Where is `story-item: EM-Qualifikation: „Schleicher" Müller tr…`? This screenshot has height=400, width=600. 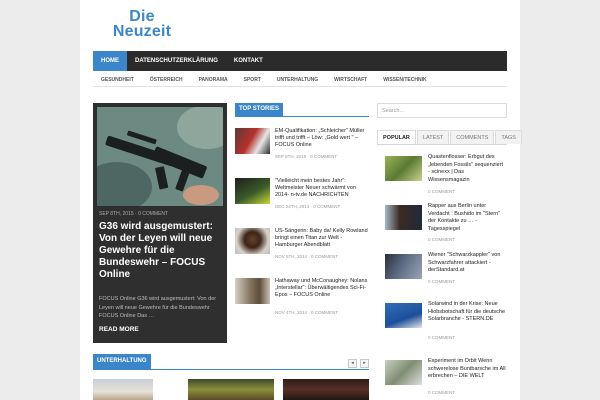
story-item: EM-Qualifikation: „Schleicher" Müller tr… is located at coordinates (302, 148).